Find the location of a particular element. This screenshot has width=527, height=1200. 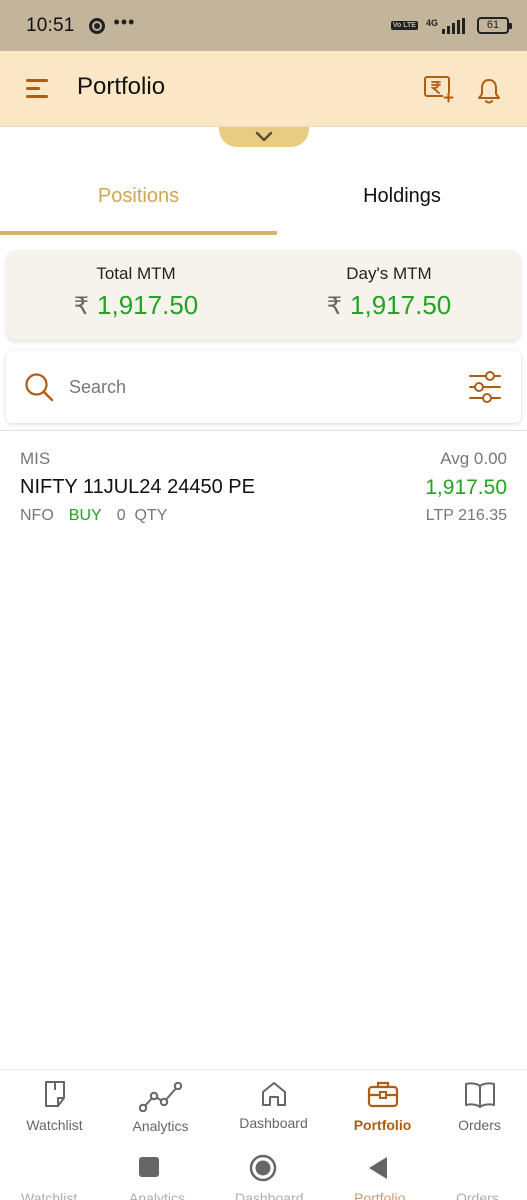

status-time: 10:51 is located at coordinates (50, 25).